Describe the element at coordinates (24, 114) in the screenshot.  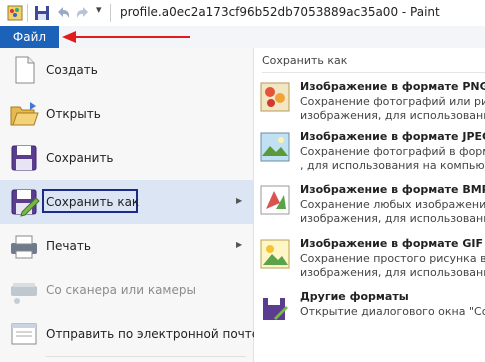
I see `open-folder-icon` at that location.